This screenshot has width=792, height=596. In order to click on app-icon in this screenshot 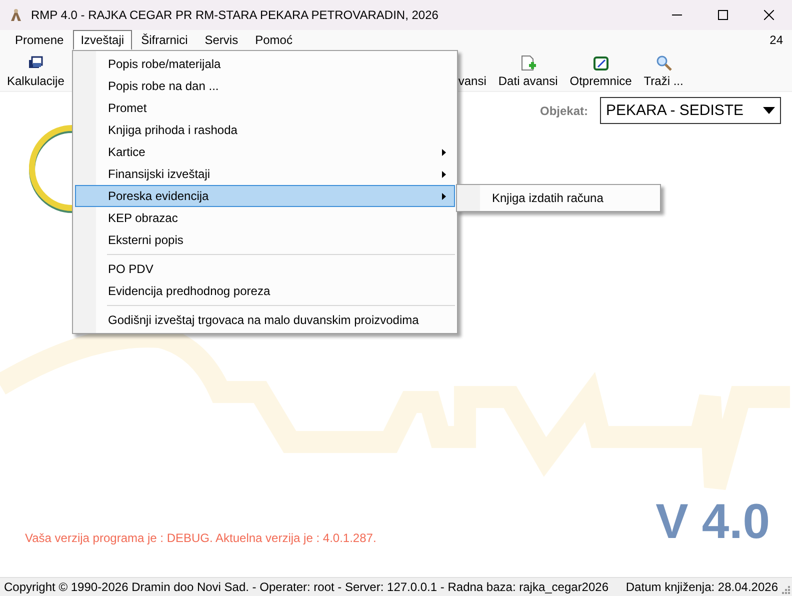, I will do `click(16, 15)`.